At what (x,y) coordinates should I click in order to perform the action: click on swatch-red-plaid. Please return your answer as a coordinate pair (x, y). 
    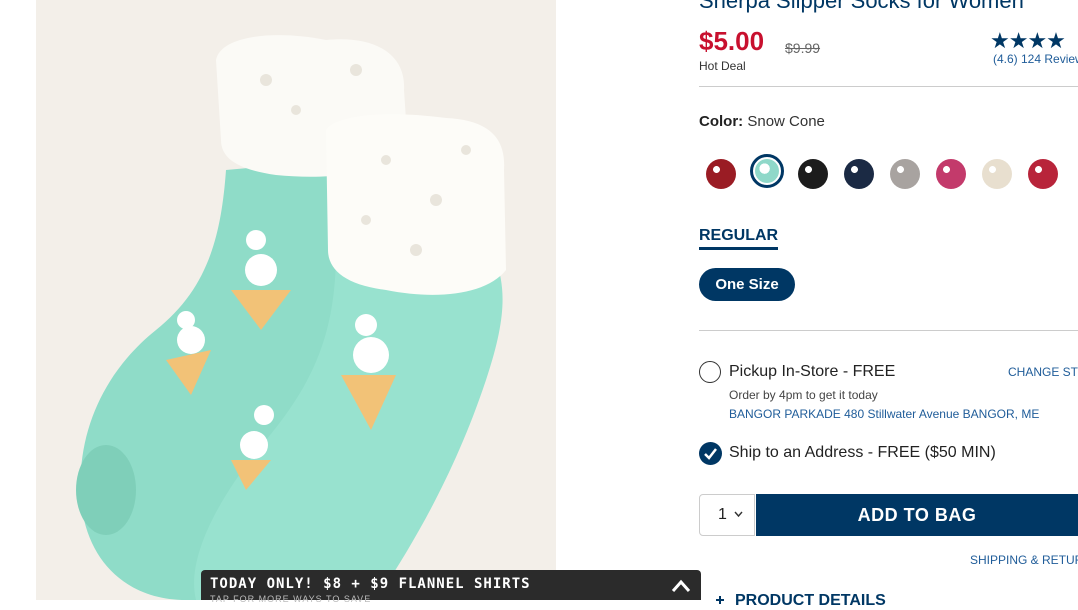
    Looking at the image, I should click on (721, 174).